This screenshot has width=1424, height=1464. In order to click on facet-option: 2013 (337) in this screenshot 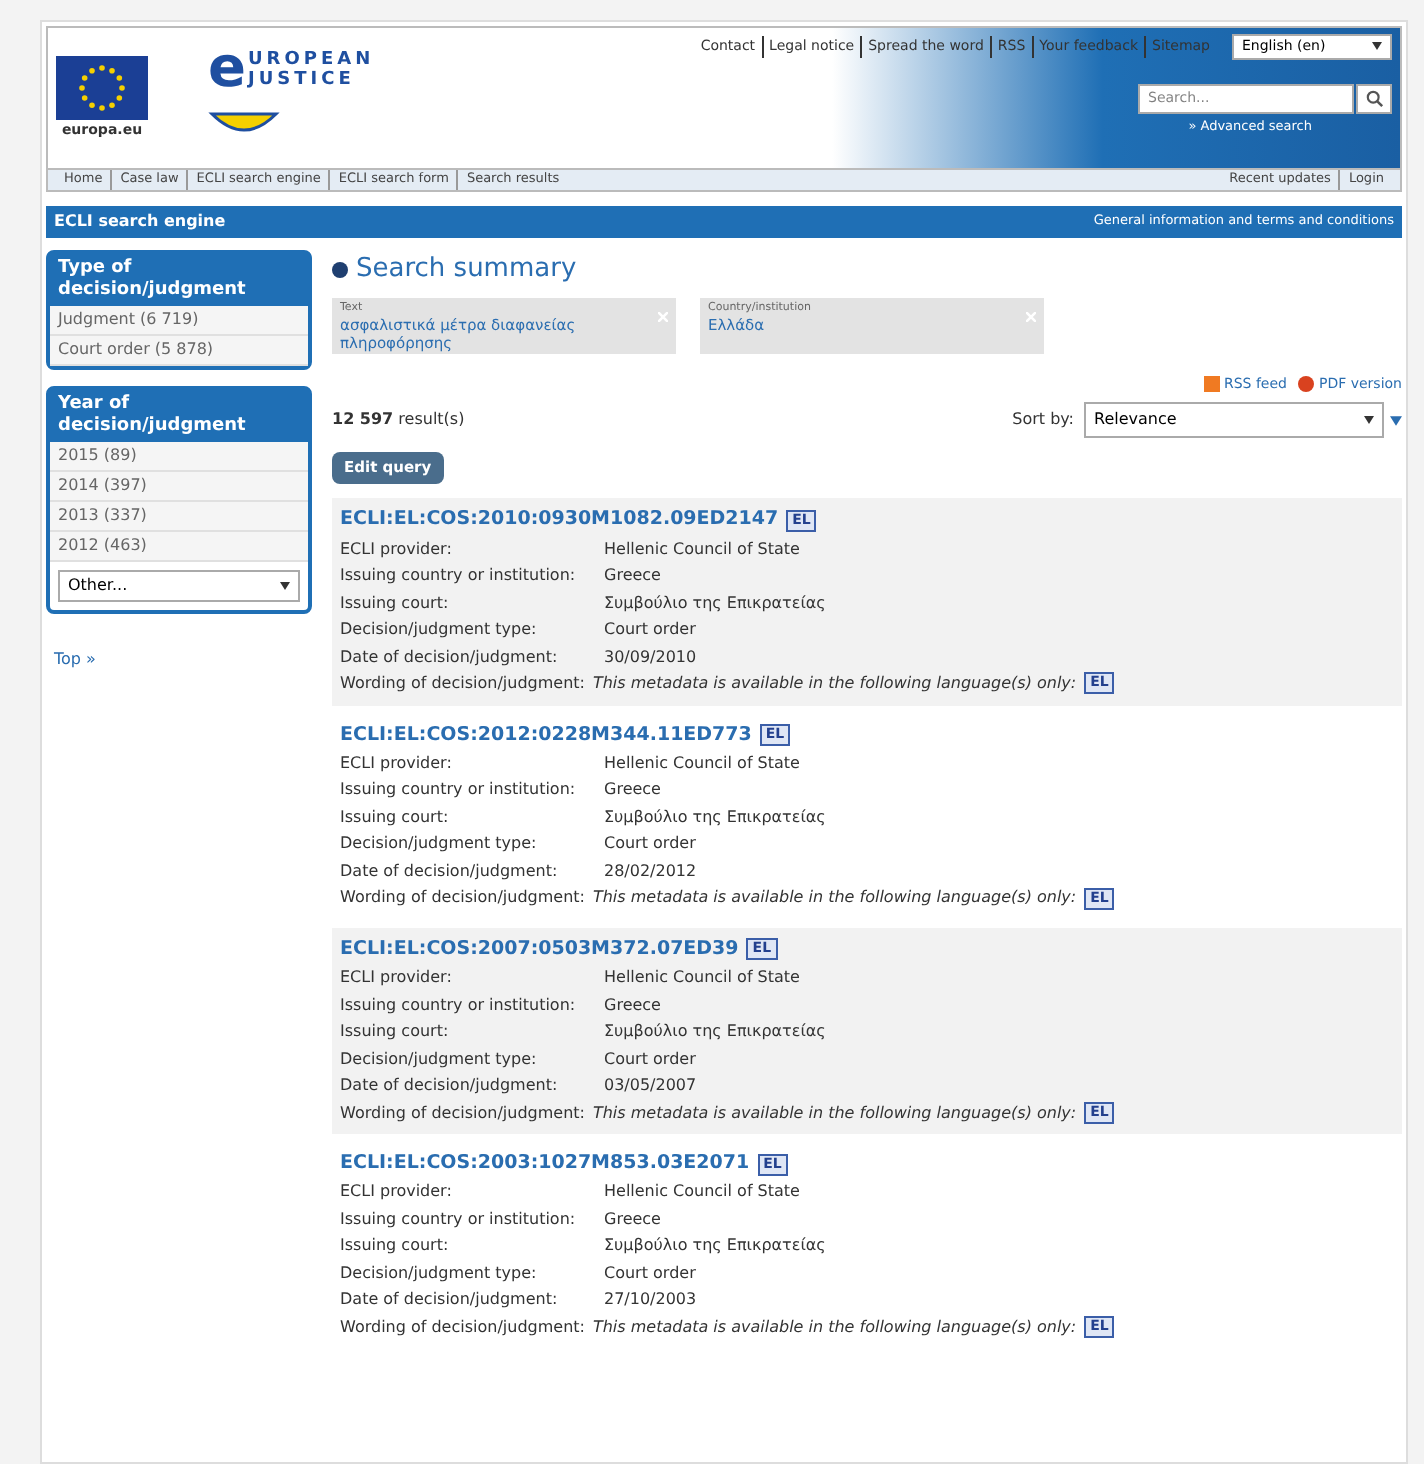, I will do `click(179, 517)`.